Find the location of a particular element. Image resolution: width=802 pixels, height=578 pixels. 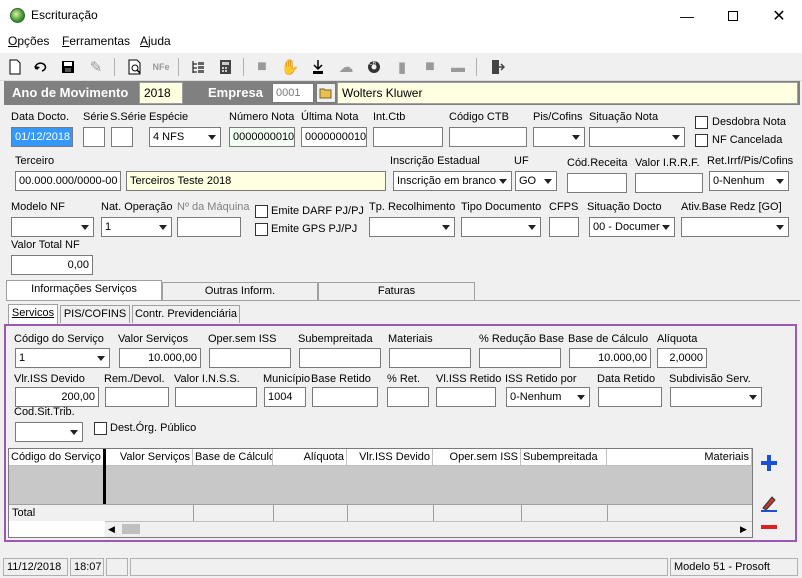

subtab-servicos: Servicos is located at coordinates (33, 314).